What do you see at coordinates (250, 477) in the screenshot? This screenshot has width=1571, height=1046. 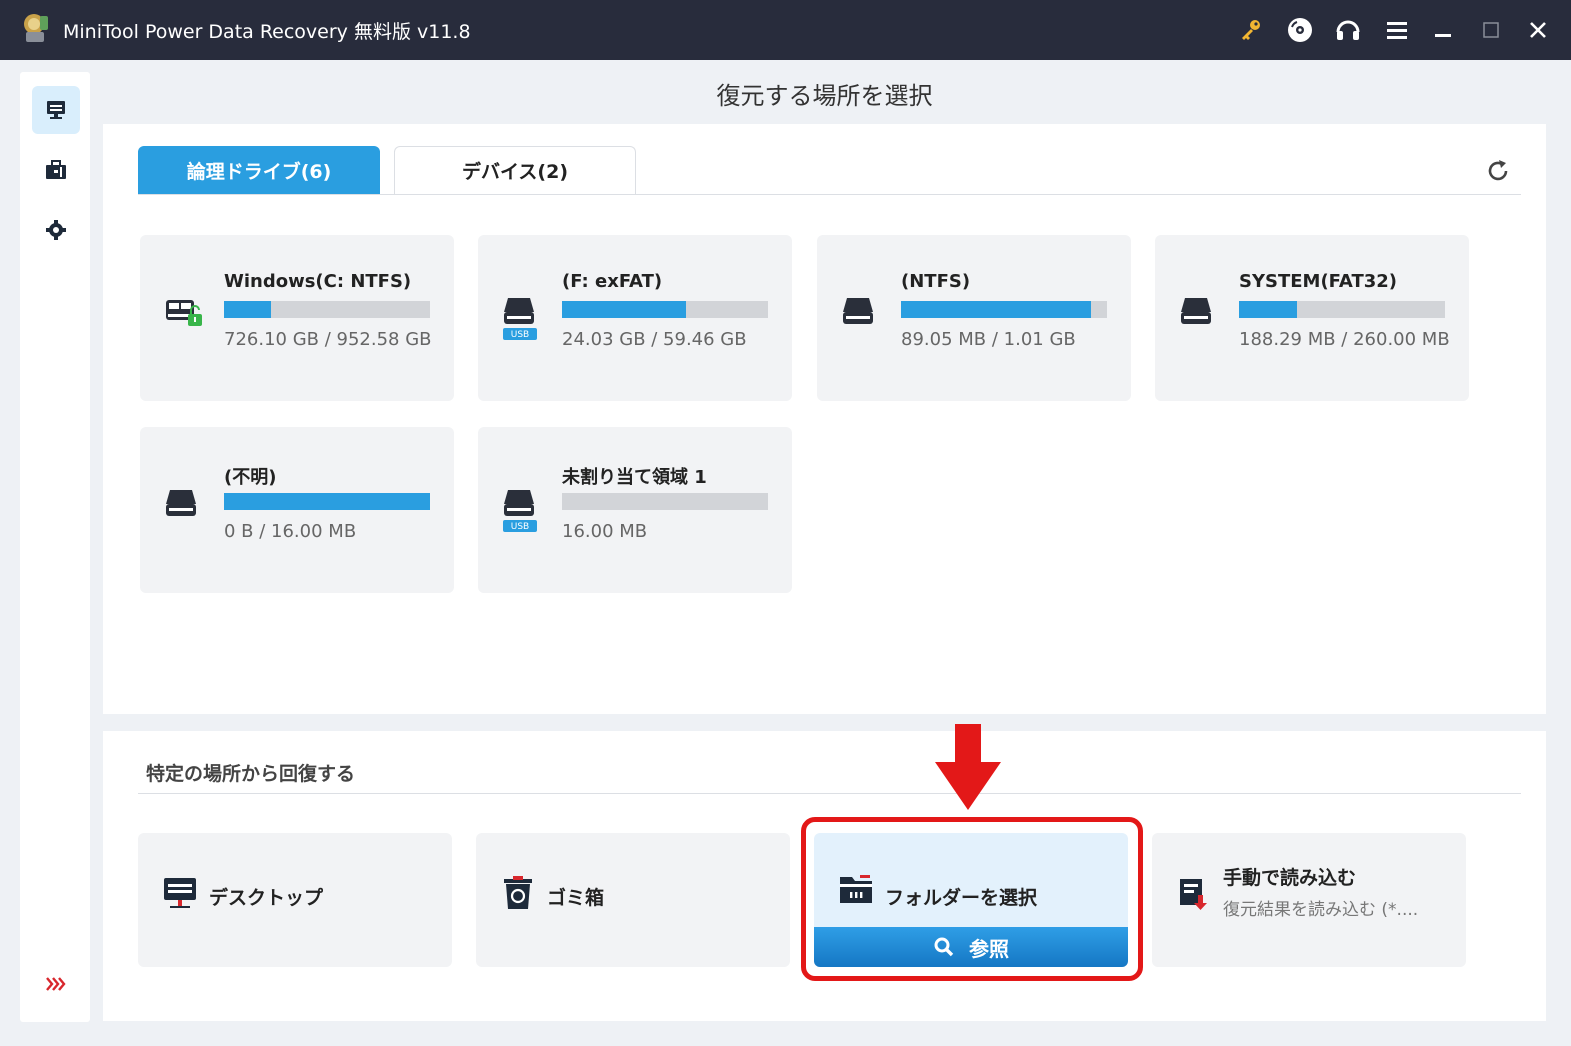 I see `drive-name: (不明)` at bounding box center [250, 477].